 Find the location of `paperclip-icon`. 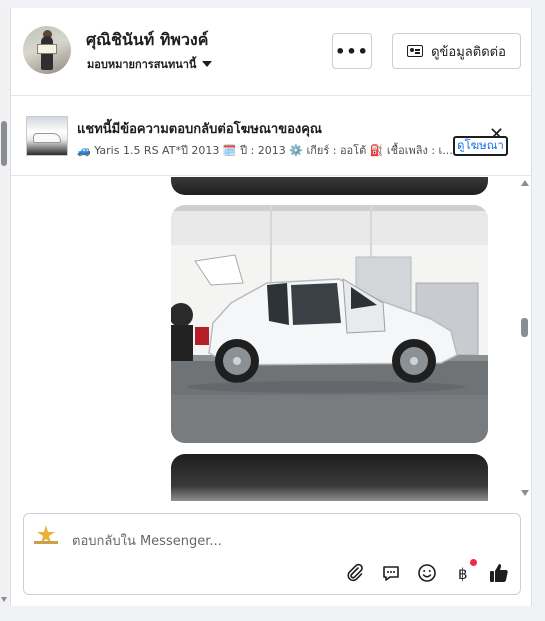

paperclip-icon is located at coordinates (355, 573).